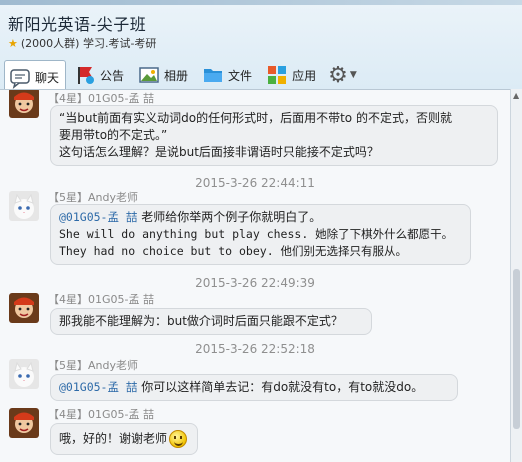 The height and width of the screenshot is (462, 522). Describe the element at coordinates (112, 75) in the screenshot. I see `tab-notice-label: 公告` at that location.